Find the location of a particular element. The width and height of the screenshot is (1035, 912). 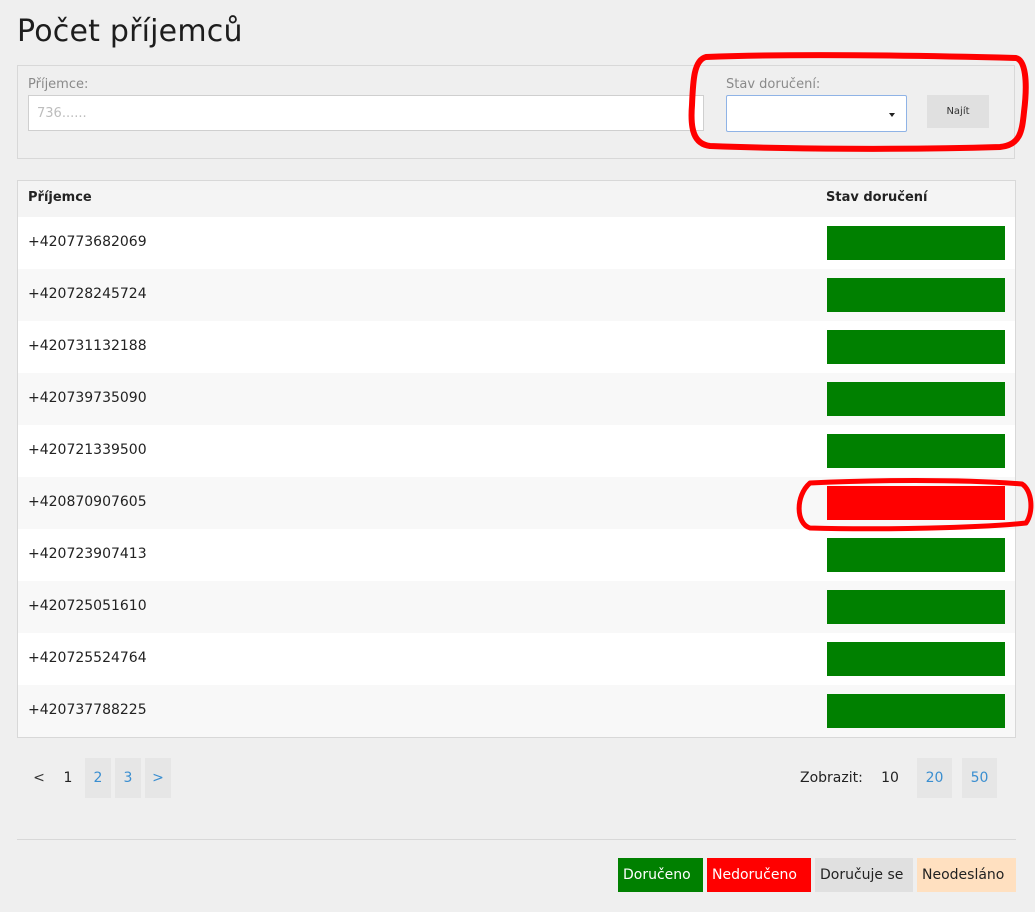

find-button: Najít is located at coordinates (958, 111).